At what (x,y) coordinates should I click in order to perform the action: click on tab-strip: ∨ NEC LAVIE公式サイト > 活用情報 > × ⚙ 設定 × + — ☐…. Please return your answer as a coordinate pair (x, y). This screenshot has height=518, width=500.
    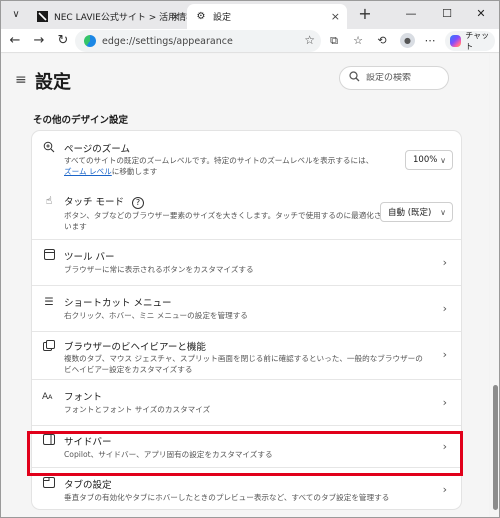
    Looking at the image, I should click on (250, 15).